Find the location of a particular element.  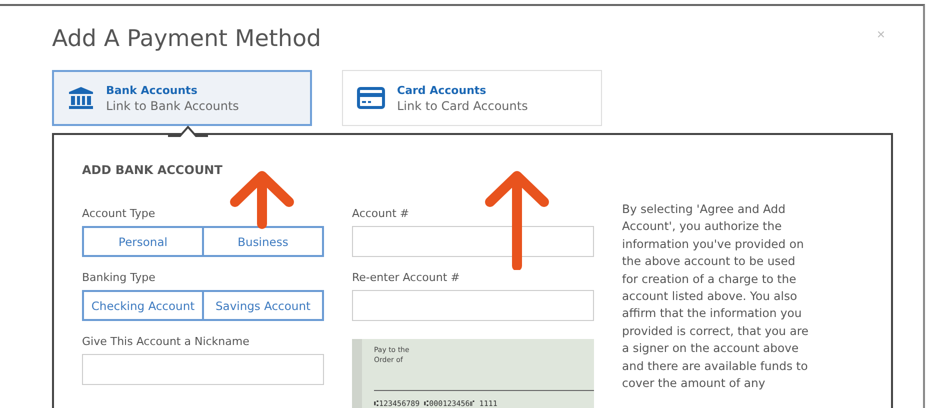

tab: Card Accounts Link to Card Accounts is located at coordinates (472, 98).